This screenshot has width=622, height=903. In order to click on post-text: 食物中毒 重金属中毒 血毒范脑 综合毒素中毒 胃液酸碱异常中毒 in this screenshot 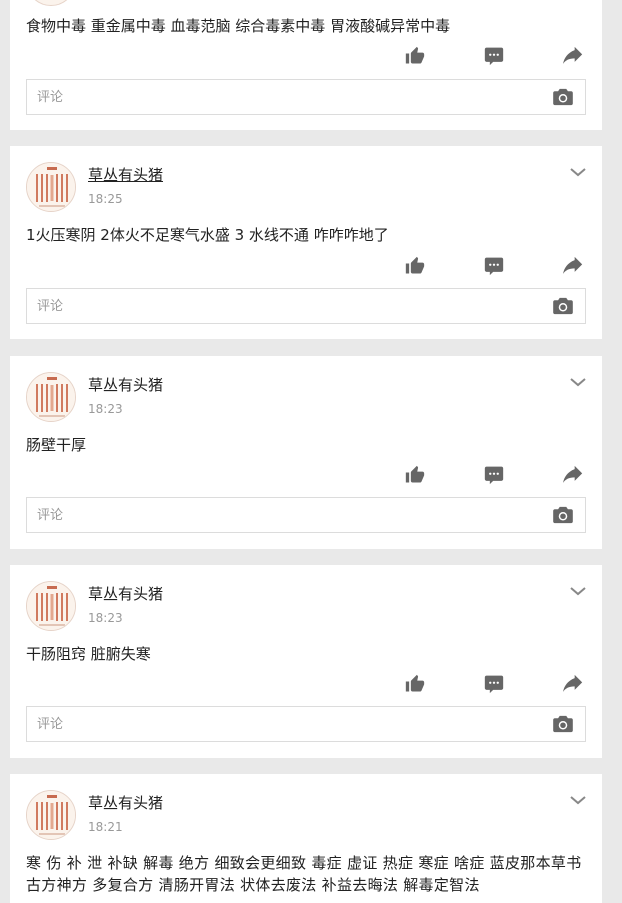, I will do `click(238, 26)`.